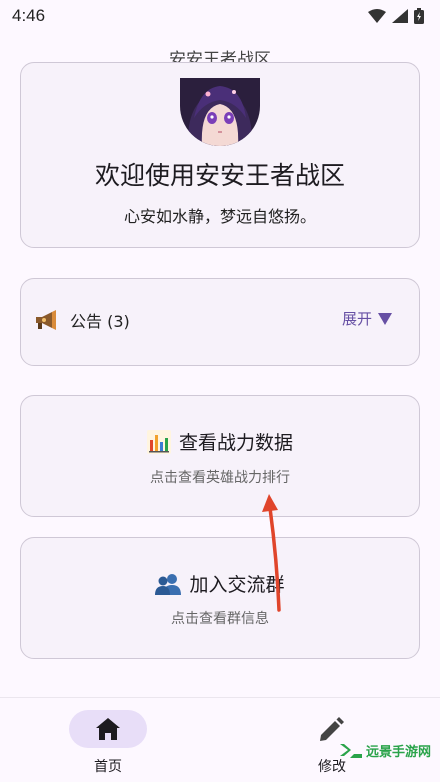  Describe the element at coordinates (237, 585) in the screenshot. I see `join-group-title: 加入交流群` at that location.